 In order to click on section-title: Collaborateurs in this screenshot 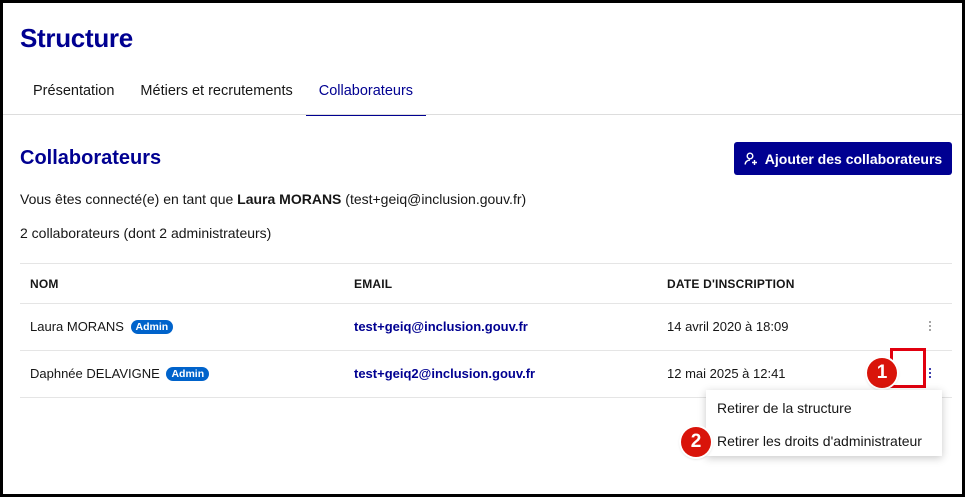, I will do `click(91, 158)`.